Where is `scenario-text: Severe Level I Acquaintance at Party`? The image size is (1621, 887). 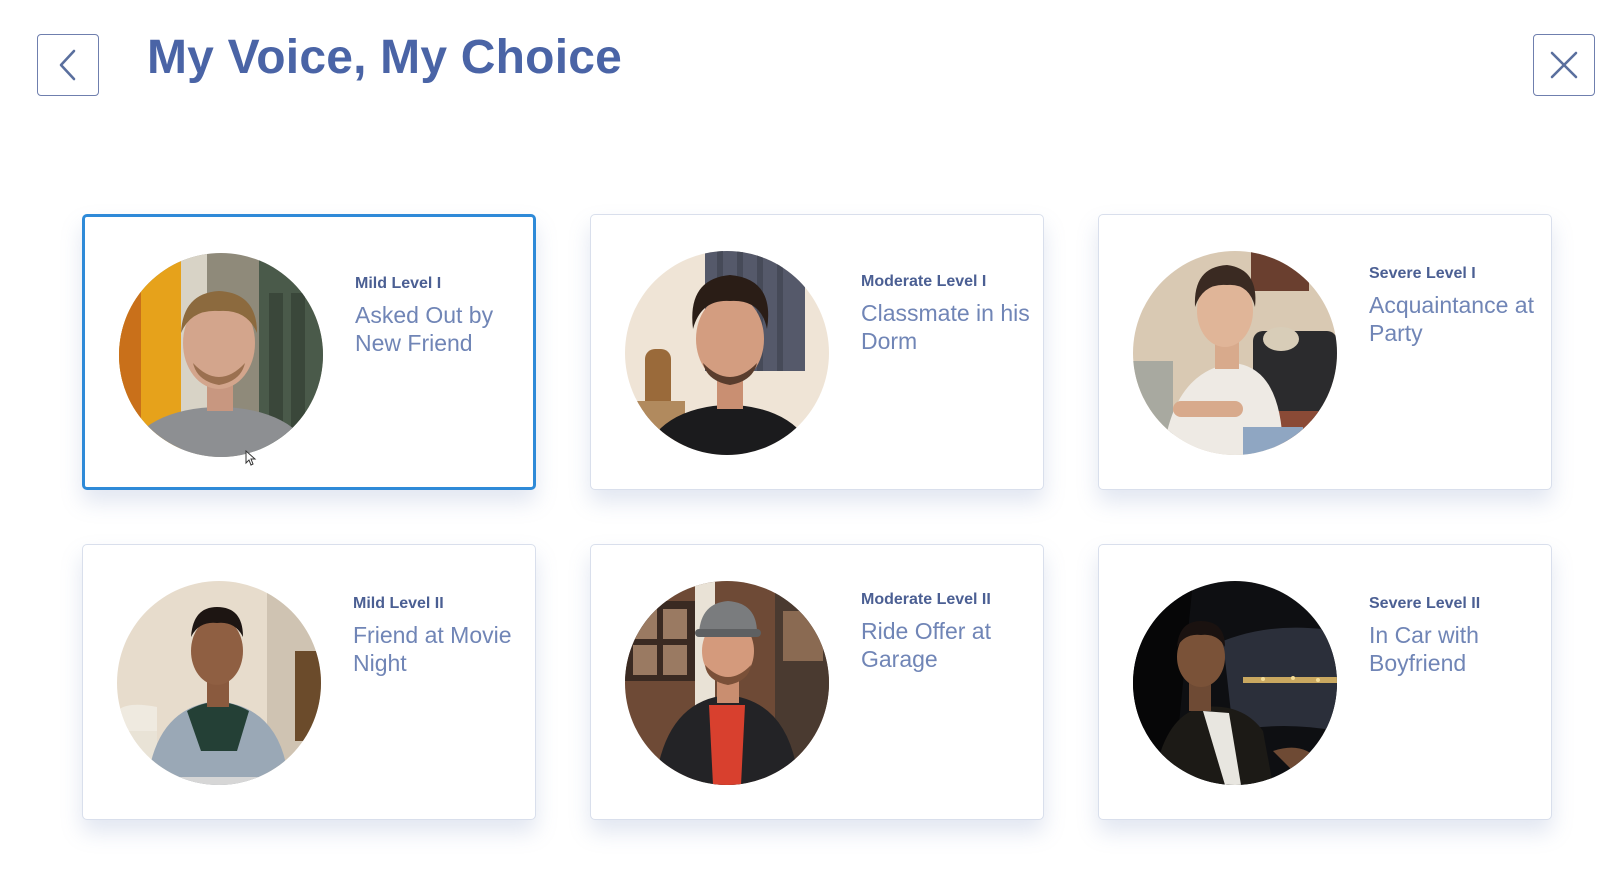 scenario-text: Severe Level I Acquaintance at Party is located at coordinates (1454, 306).